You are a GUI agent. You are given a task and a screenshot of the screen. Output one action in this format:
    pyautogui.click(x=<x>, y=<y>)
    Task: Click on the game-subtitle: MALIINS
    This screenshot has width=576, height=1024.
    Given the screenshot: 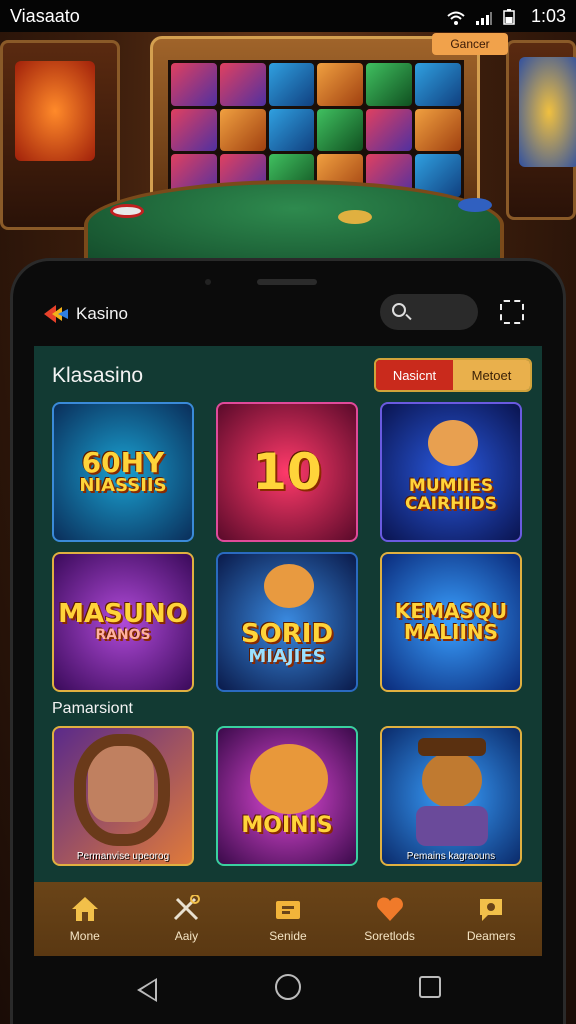 What is the action you would take?
    pyautogui.click(x=451, y=632)
    